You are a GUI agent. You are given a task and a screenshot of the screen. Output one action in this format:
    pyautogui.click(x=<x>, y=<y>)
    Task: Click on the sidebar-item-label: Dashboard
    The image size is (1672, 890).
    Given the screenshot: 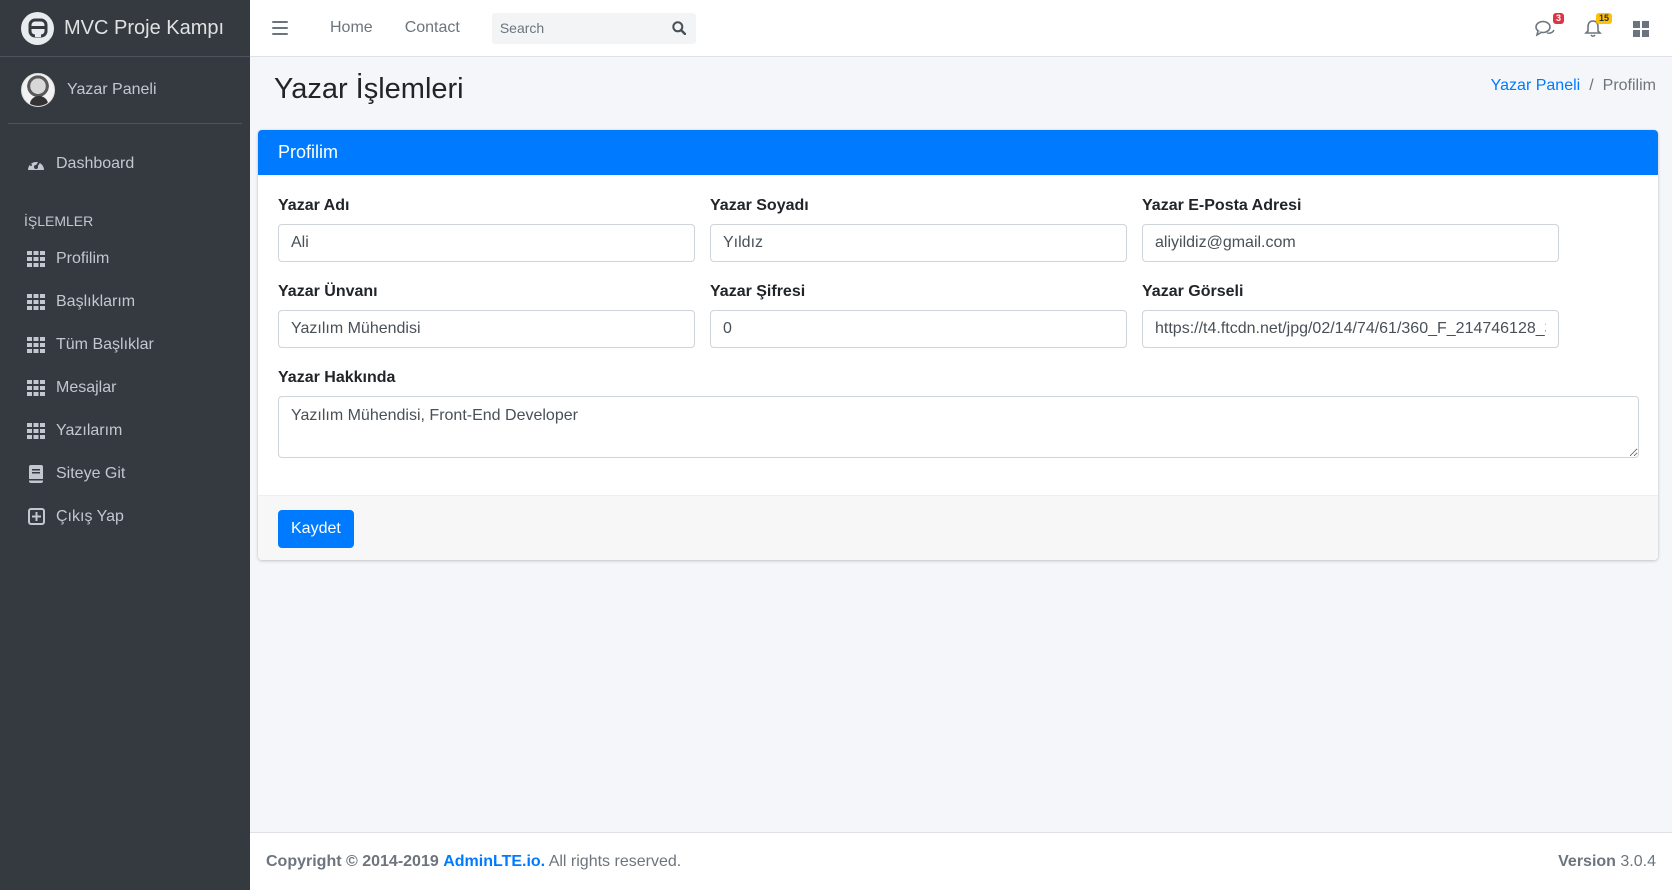 What is the action you would take?
    pyautogui.click(x=95, y=163)
    